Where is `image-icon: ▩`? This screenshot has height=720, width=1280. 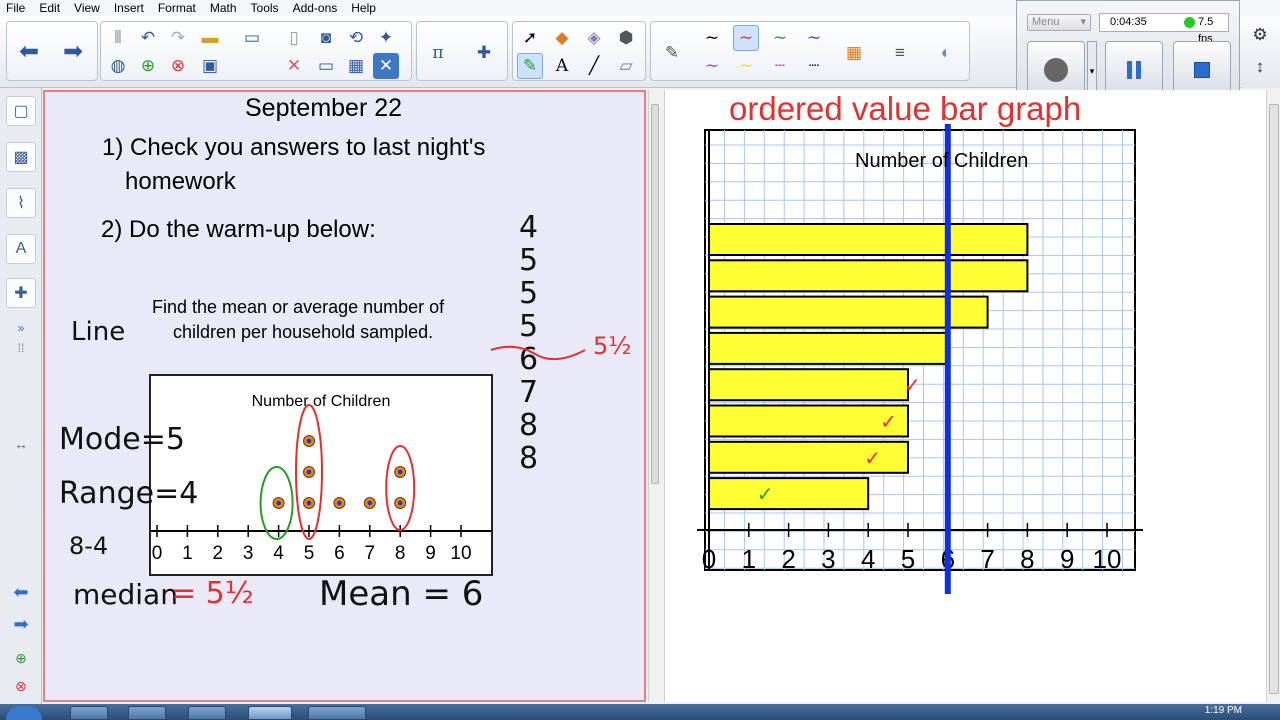
image-icon: ▩ is located at coordinates (21, 157).